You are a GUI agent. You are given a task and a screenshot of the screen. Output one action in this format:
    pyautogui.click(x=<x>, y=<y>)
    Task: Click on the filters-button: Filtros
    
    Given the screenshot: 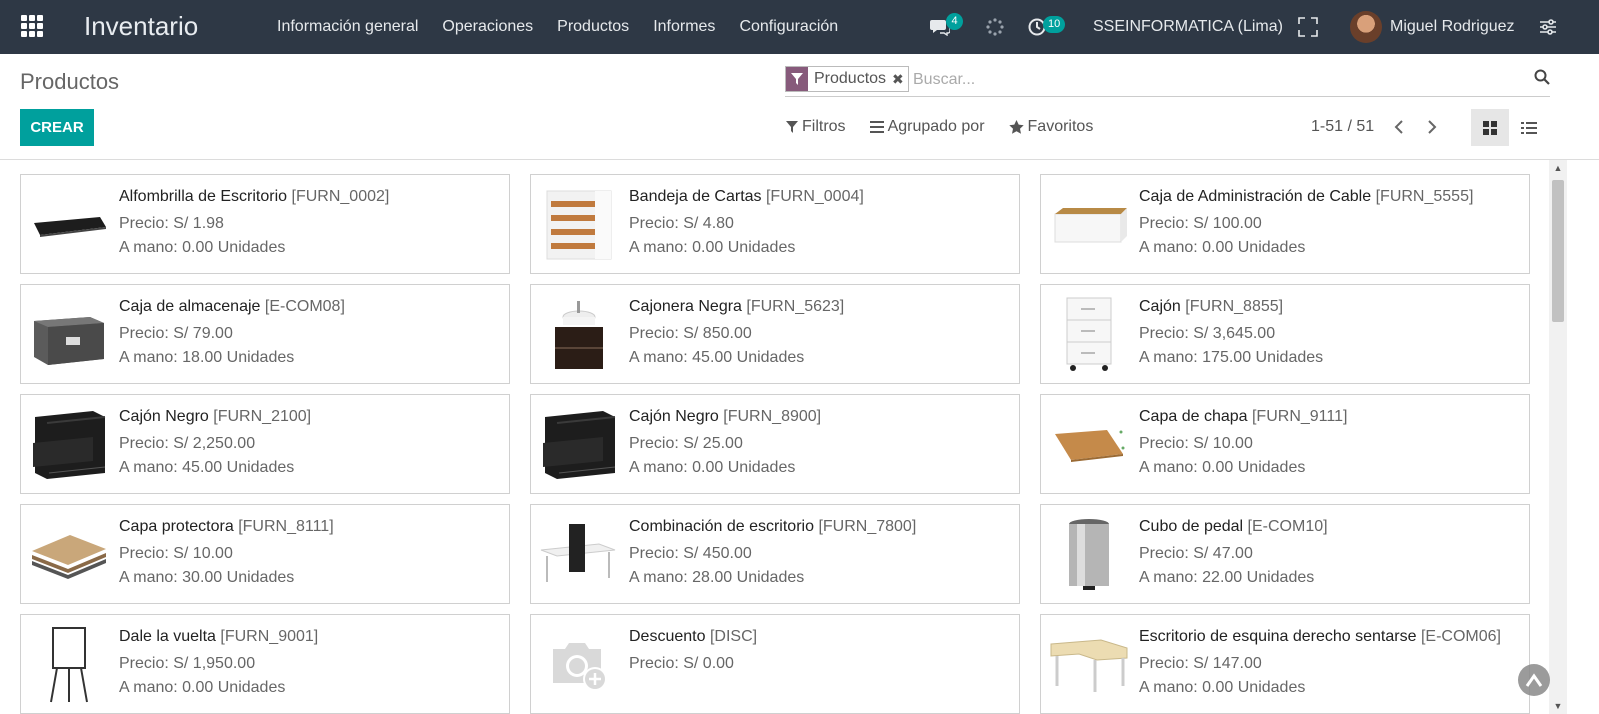 What is the action you would take?
    pyautogui.click(x=816, y=127)
    